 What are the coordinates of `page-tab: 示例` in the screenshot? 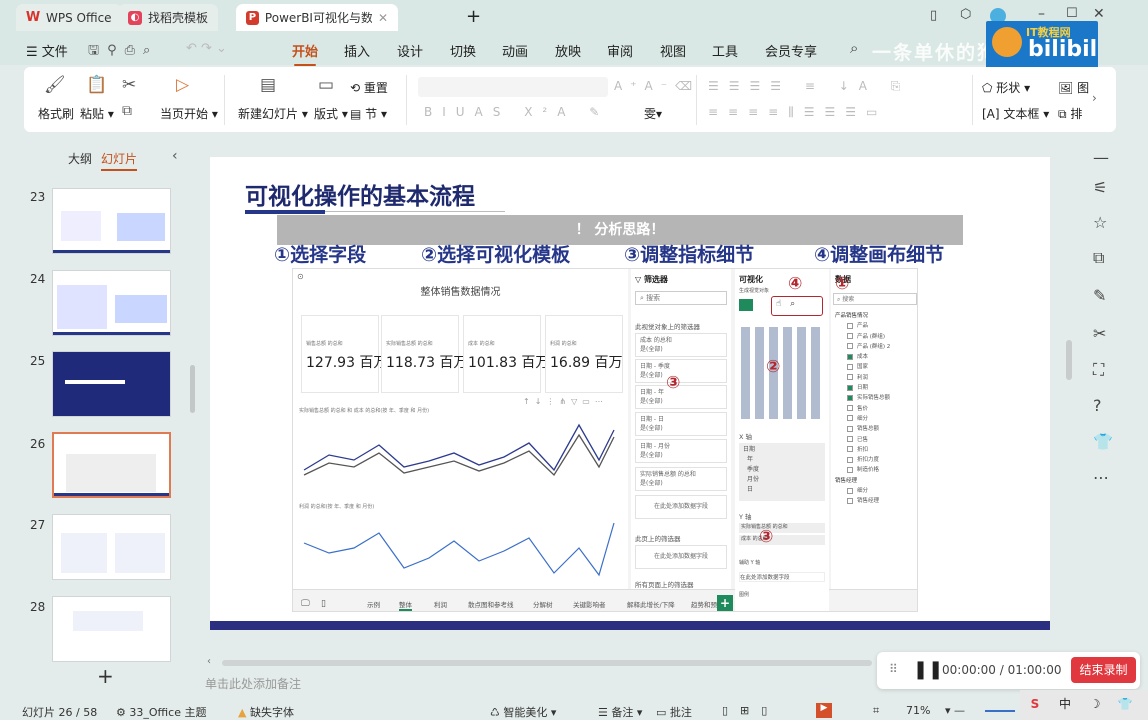 It's located at (373, 604).